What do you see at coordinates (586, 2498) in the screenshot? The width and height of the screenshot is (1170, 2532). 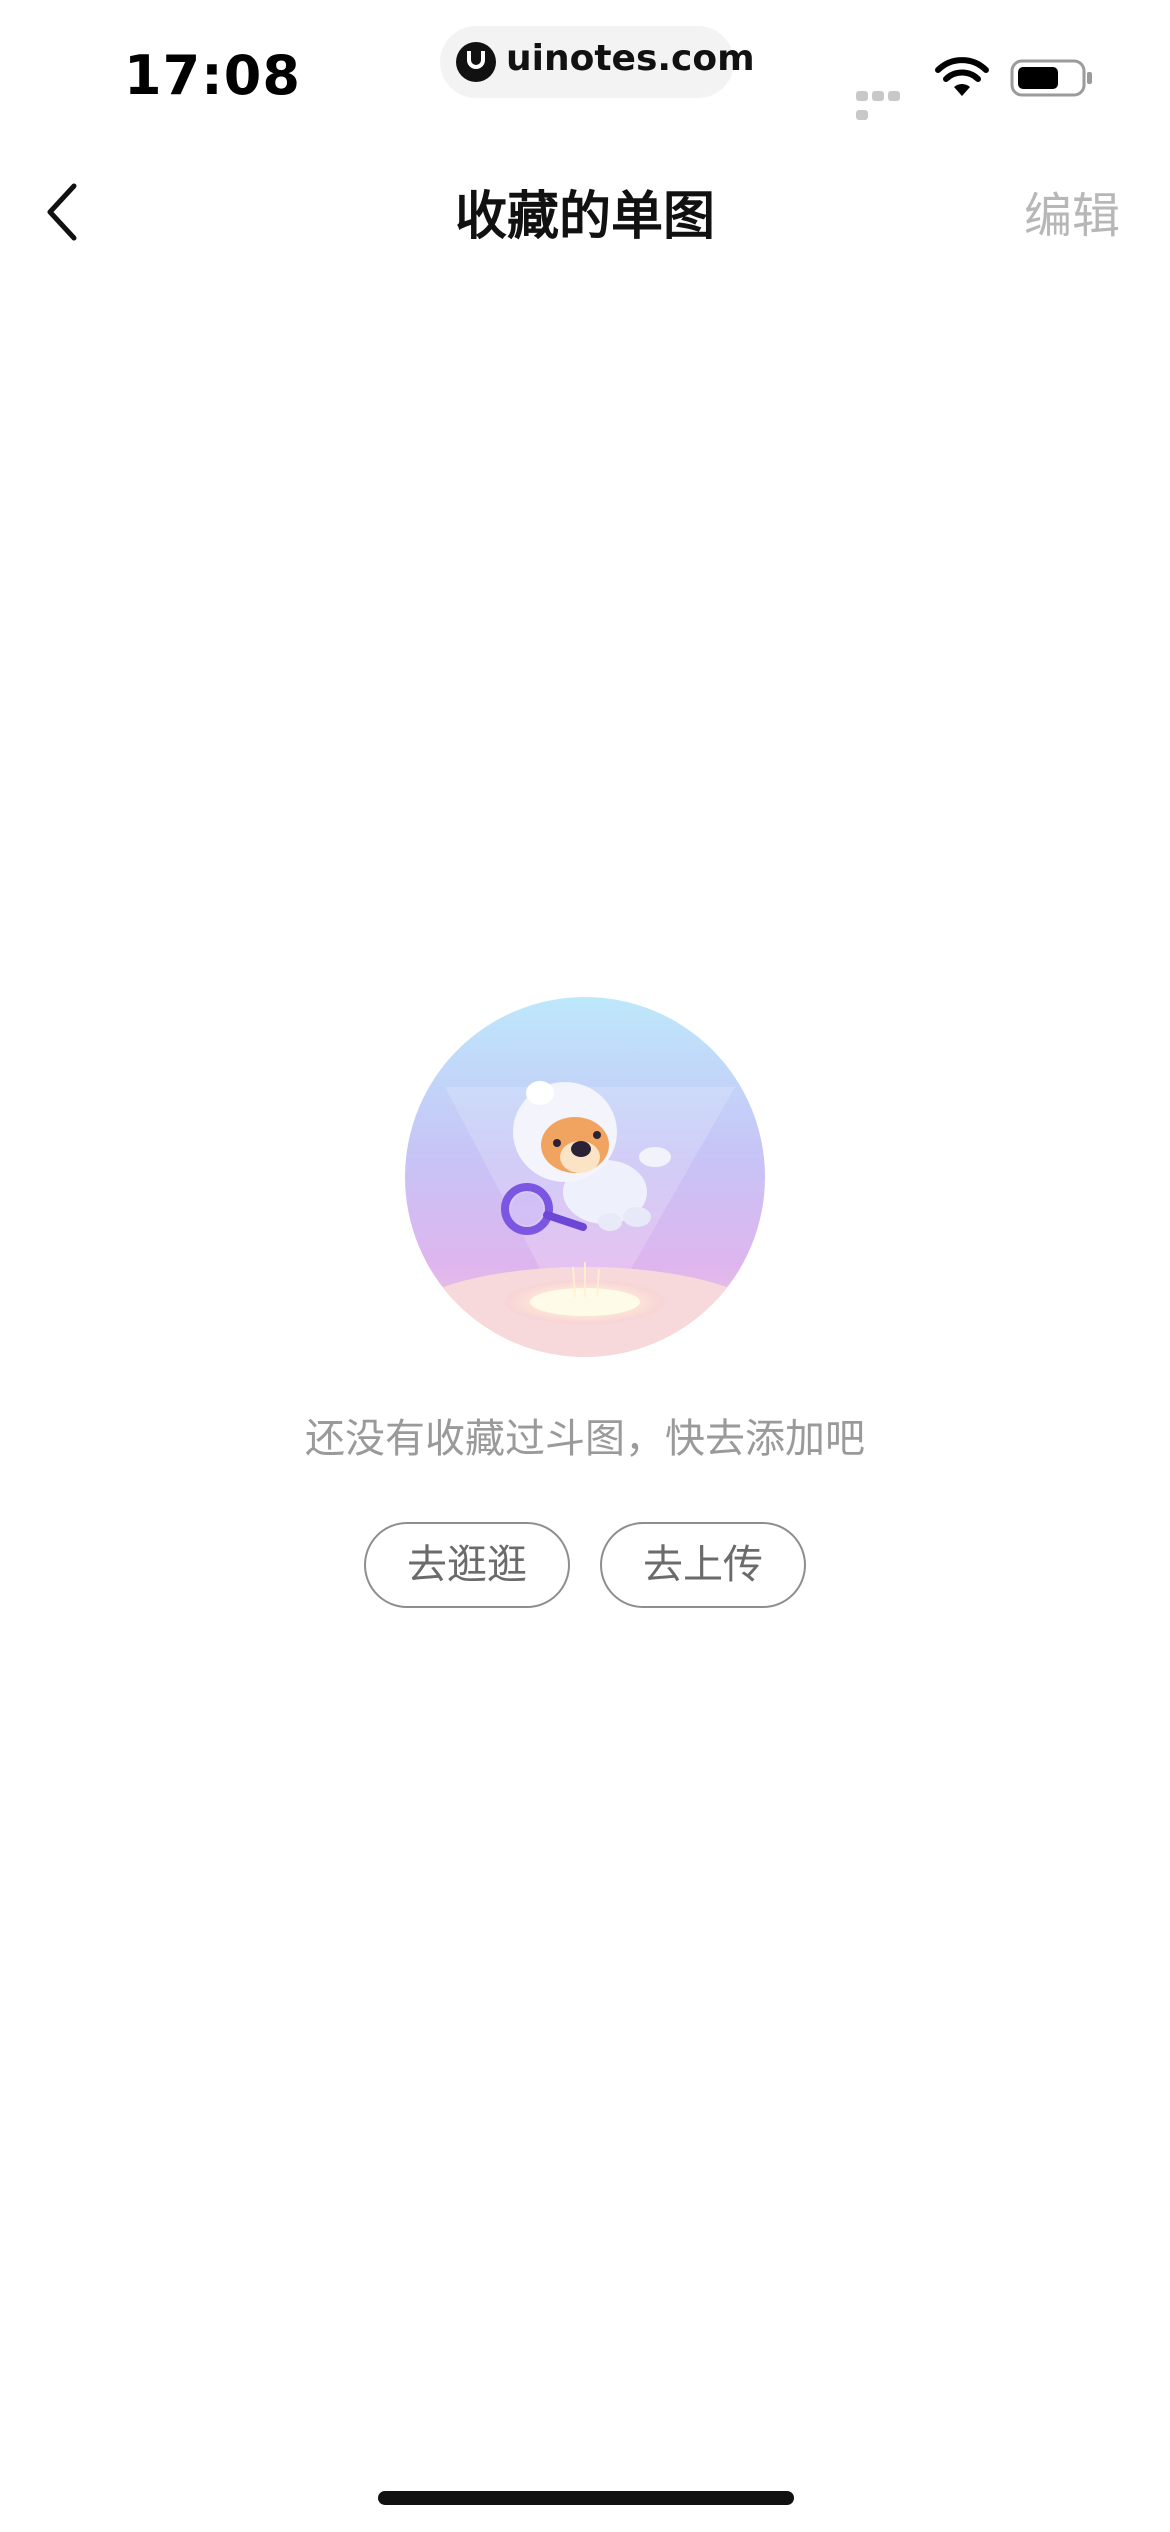 I see `home-indicator` at bounding box center [586, 2498].